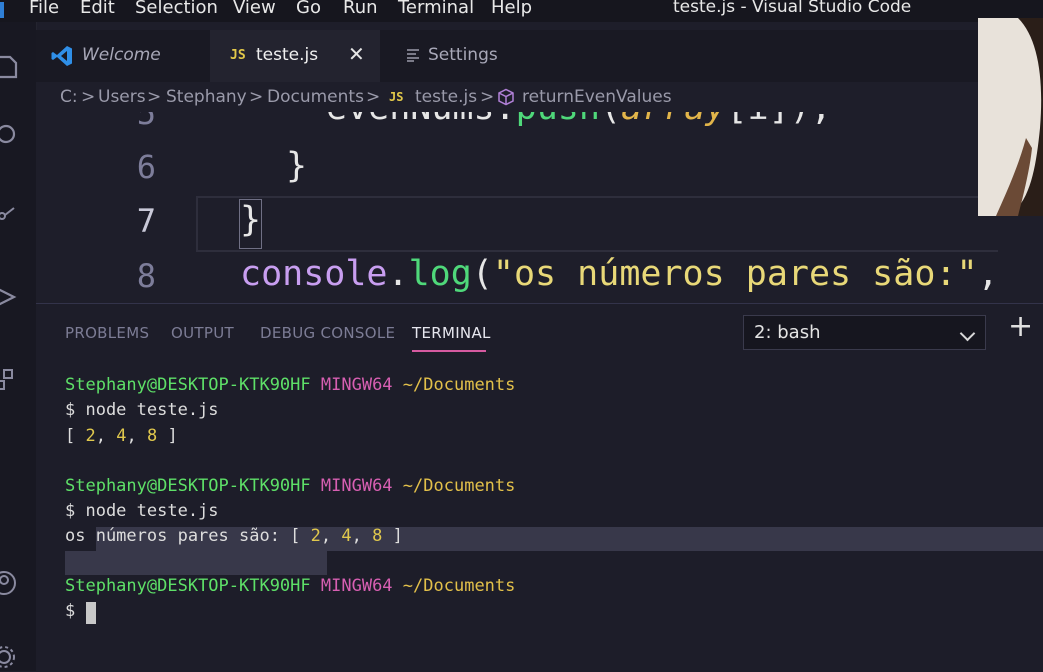 This screenshot has height=672, width=1043. I want to click on code-token: push, so click(558, 120).